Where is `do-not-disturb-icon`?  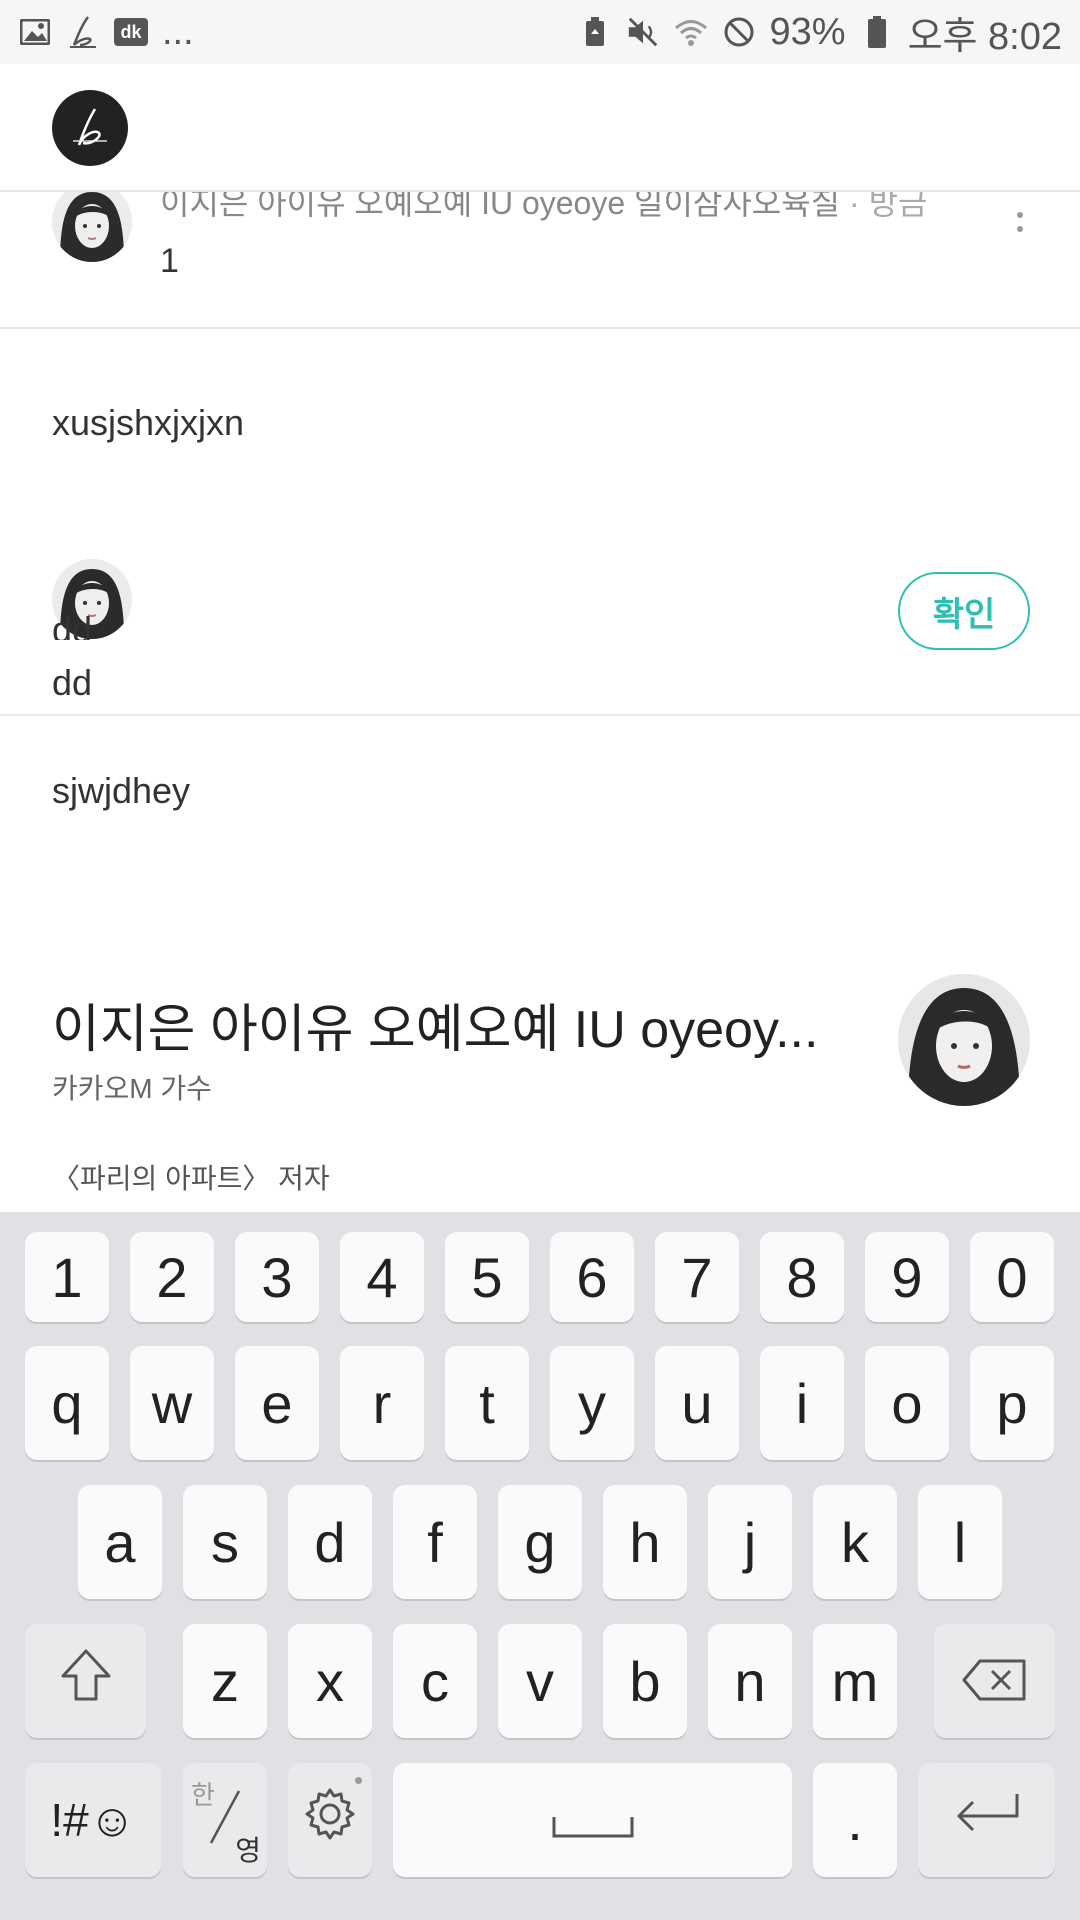 do-not-disturb-icon is located at coordinates (739, 32).